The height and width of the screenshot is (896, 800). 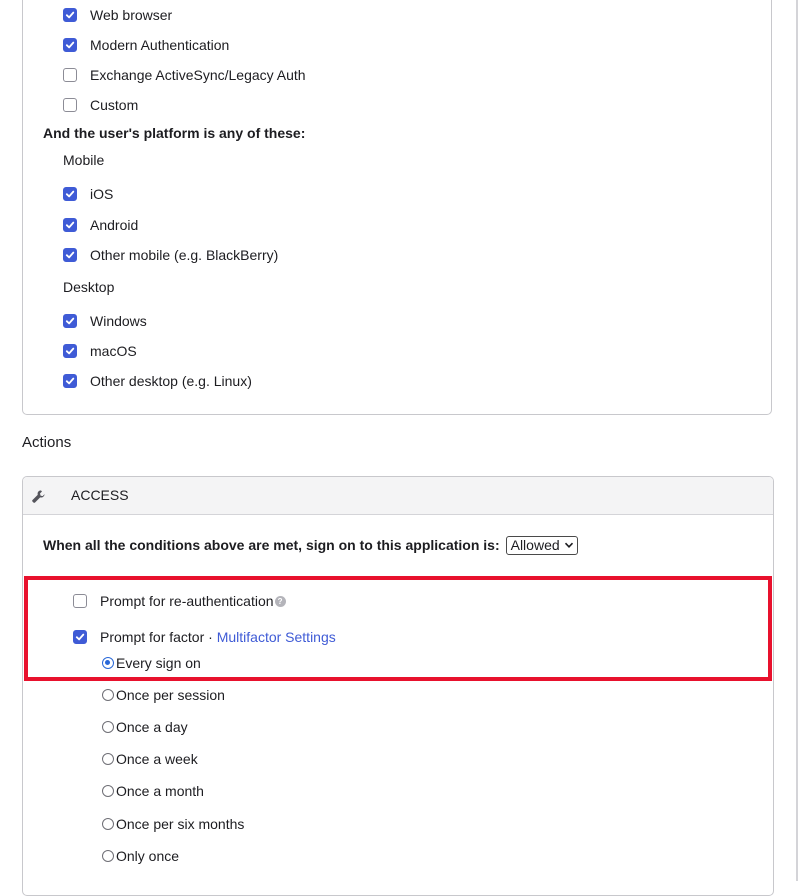 I want to click on wrench-icon, so click(x=38, y=499).